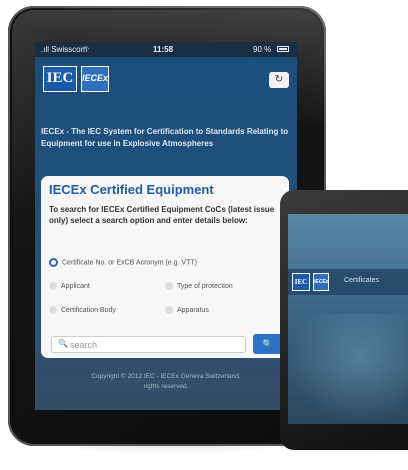  What do you see at coordinates (193, 310) in the screenshot?
I see `option-label: Apparatus` at bounding box center [193, 310].